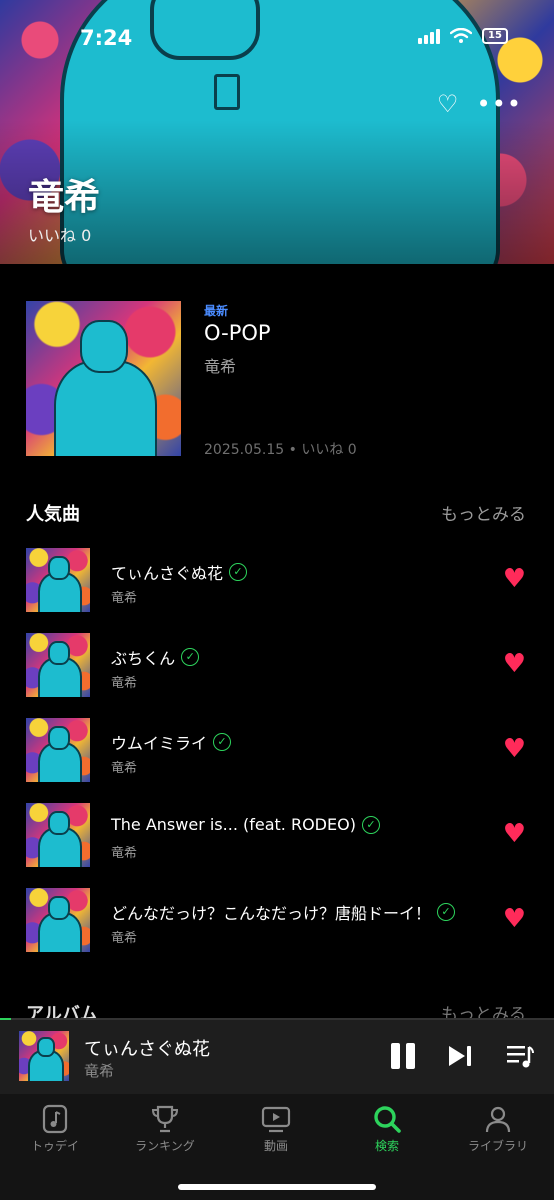  I want to click on latest-meta: 2025.05.15 • いいね 0, so click(280, 450).